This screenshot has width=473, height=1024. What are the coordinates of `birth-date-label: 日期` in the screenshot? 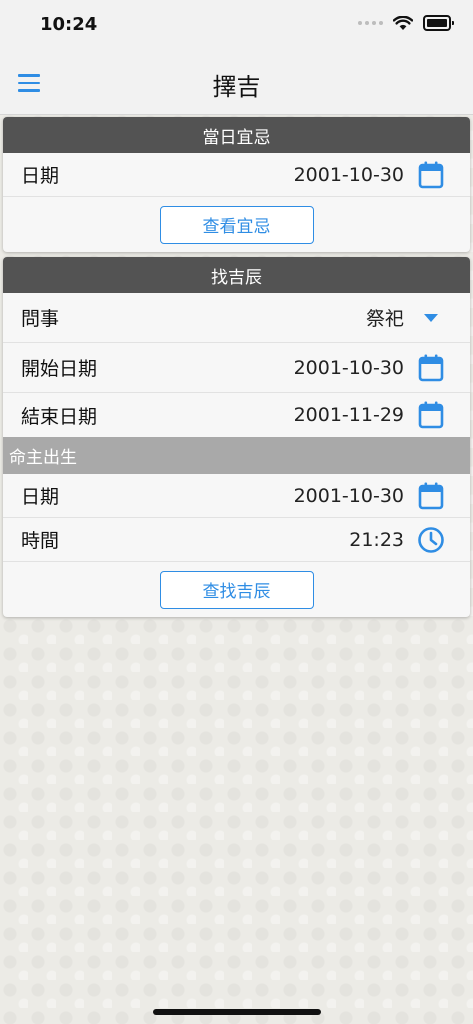 It's located at (40, 497).